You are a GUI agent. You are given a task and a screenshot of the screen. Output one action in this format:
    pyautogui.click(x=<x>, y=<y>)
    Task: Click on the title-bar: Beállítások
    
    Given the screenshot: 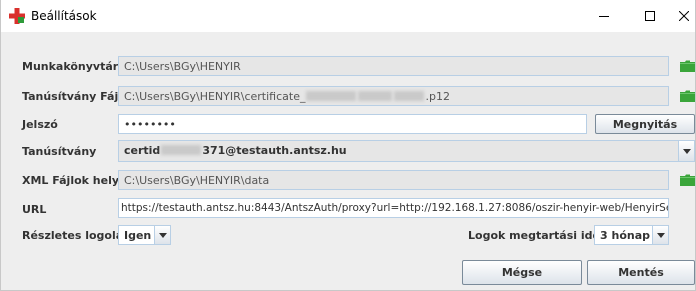 What is the action you would take?
    pyautogui.click(x=348, y=16)
    